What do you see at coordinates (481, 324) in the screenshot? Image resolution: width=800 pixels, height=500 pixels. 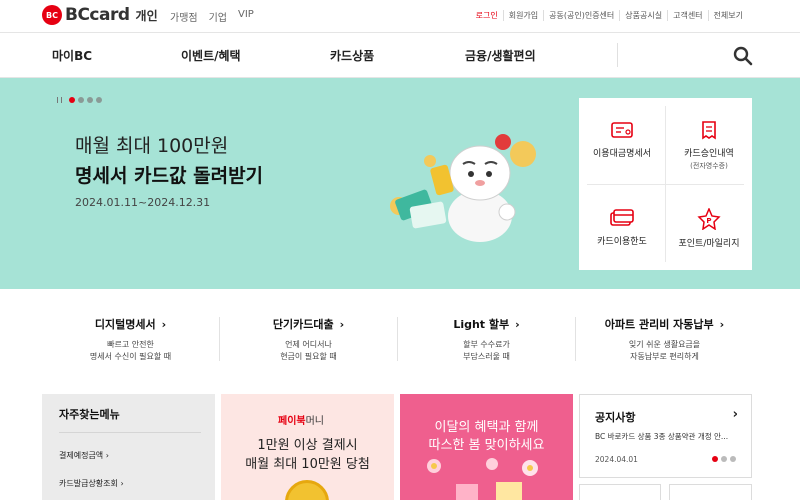 I see `service-title: Light 할부` at bounding box center [481, 324].